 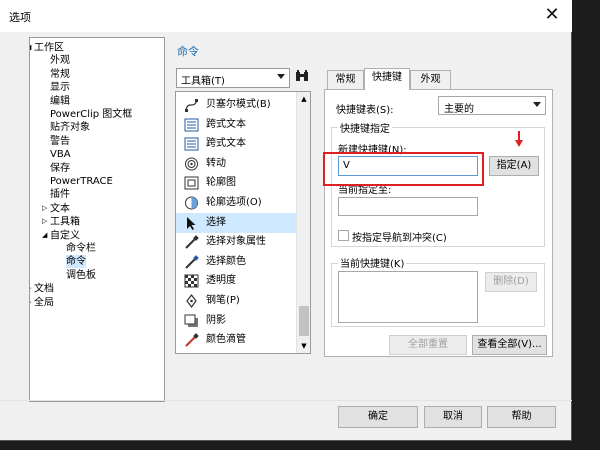 I want to click on nav-conflict-checkbox, so click(x=343, y=235).